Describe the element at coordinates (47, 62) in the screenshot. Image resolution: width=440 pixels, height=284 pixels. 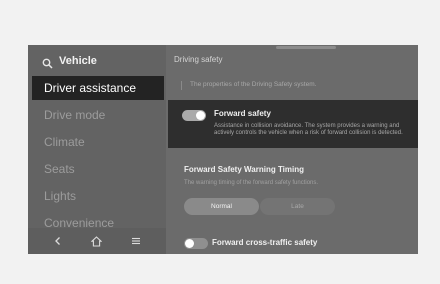
I see `search-icon` at that location.